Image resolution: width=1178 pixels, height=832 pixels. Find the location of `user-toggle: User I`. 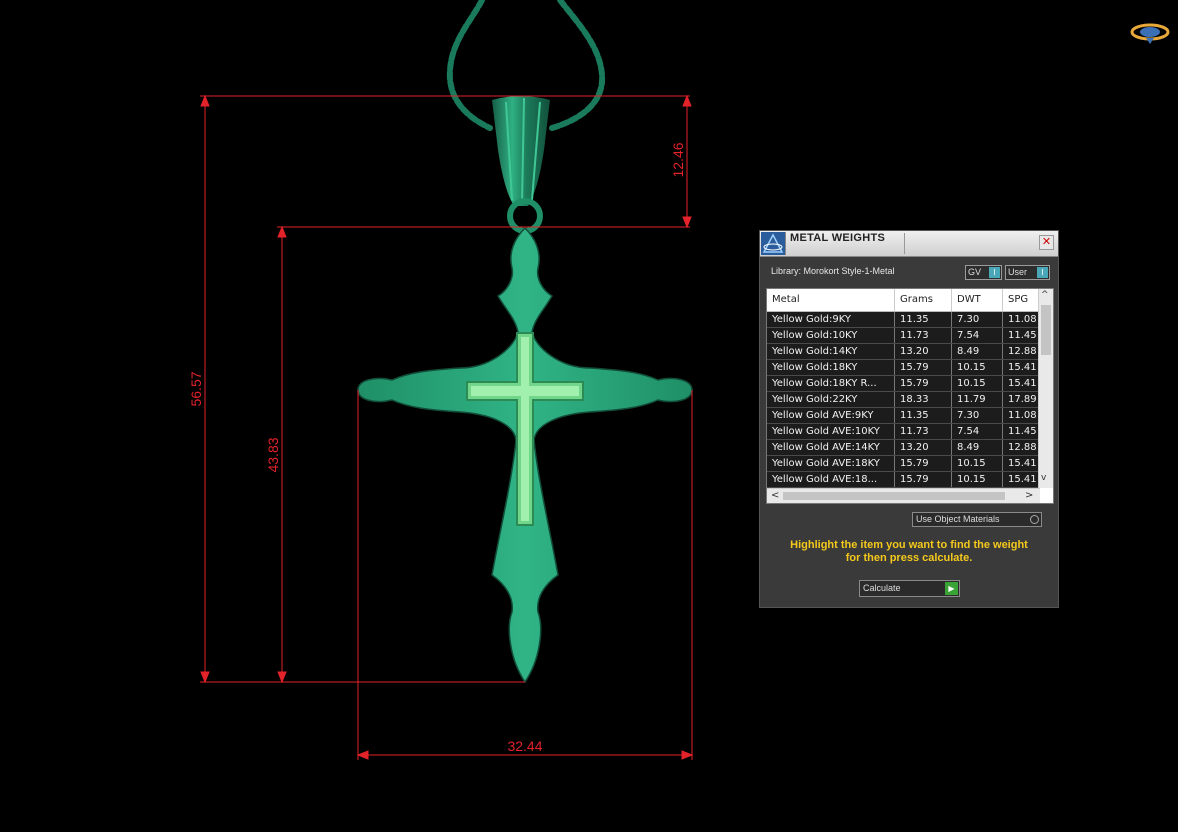

user-toggle: User I is located at coordinates (1027, 272).